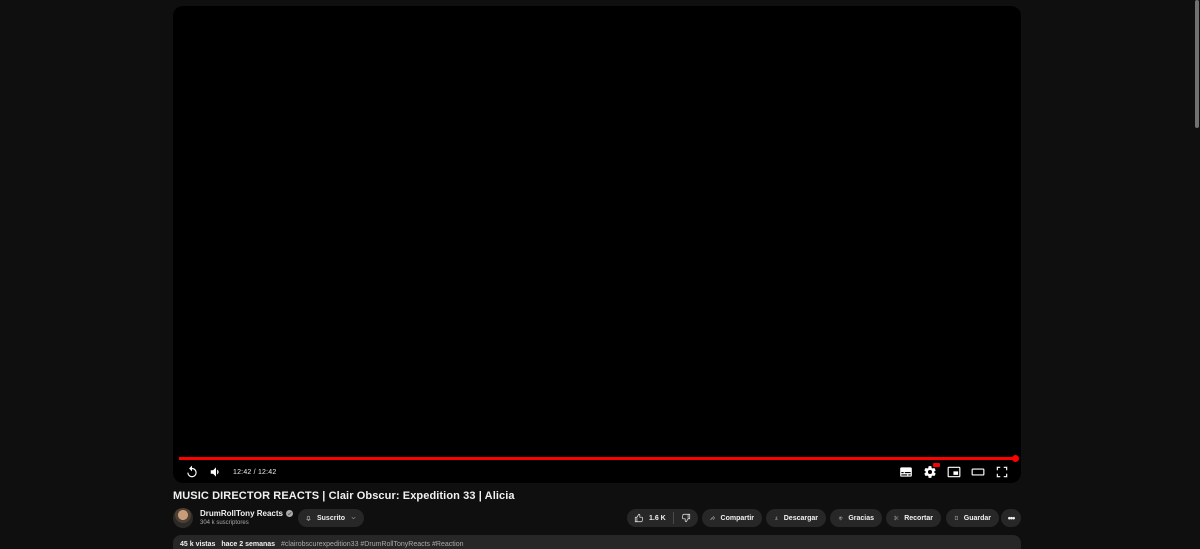 The width and height of the screenshot is (1200, 549). What do you see at coordinates (308, 518) in the screenshot?
I see `bell-icon` at bounding box center [308, 518].